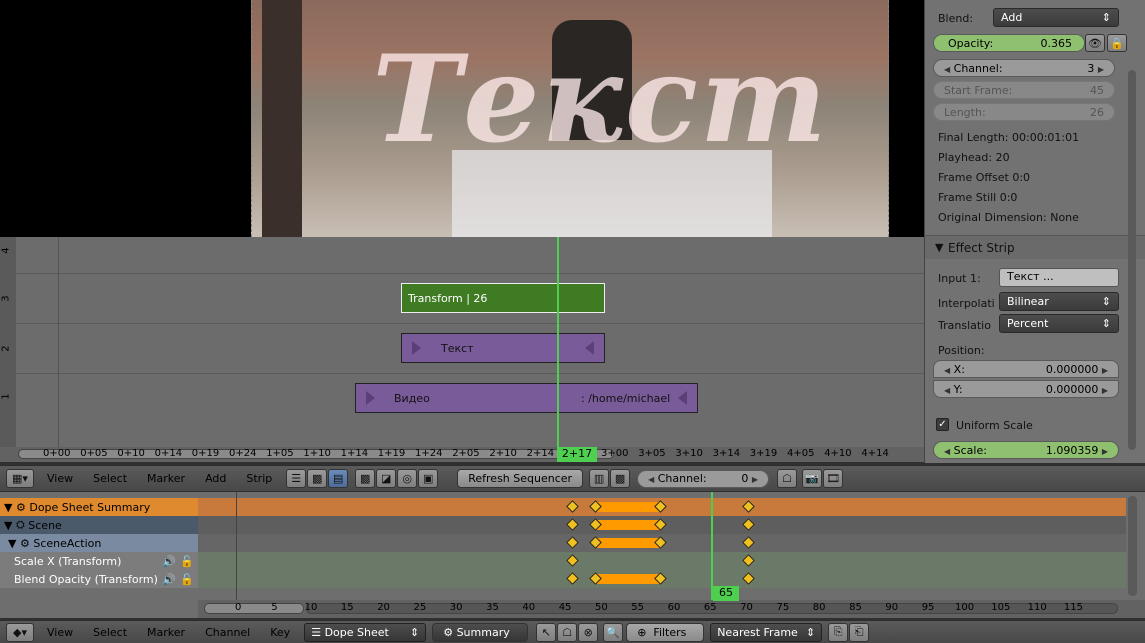  What do you see at coordinates (613, 632) in the screenshot?
I see `search-icon: 🔍` at bounding box center [613, 632].